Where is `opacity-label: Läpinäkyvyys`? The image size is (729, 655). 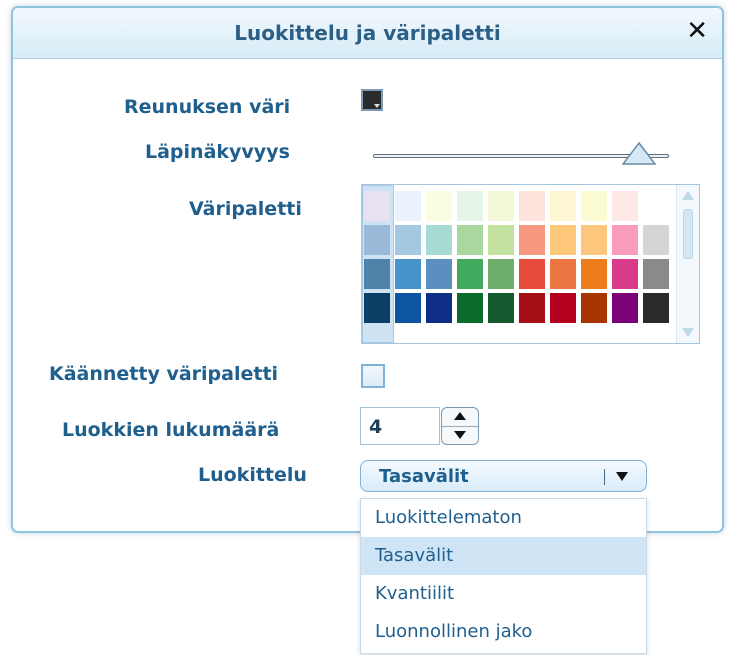 opacity-label: Läpinäkyvyys is located at coordinates (217, 152).